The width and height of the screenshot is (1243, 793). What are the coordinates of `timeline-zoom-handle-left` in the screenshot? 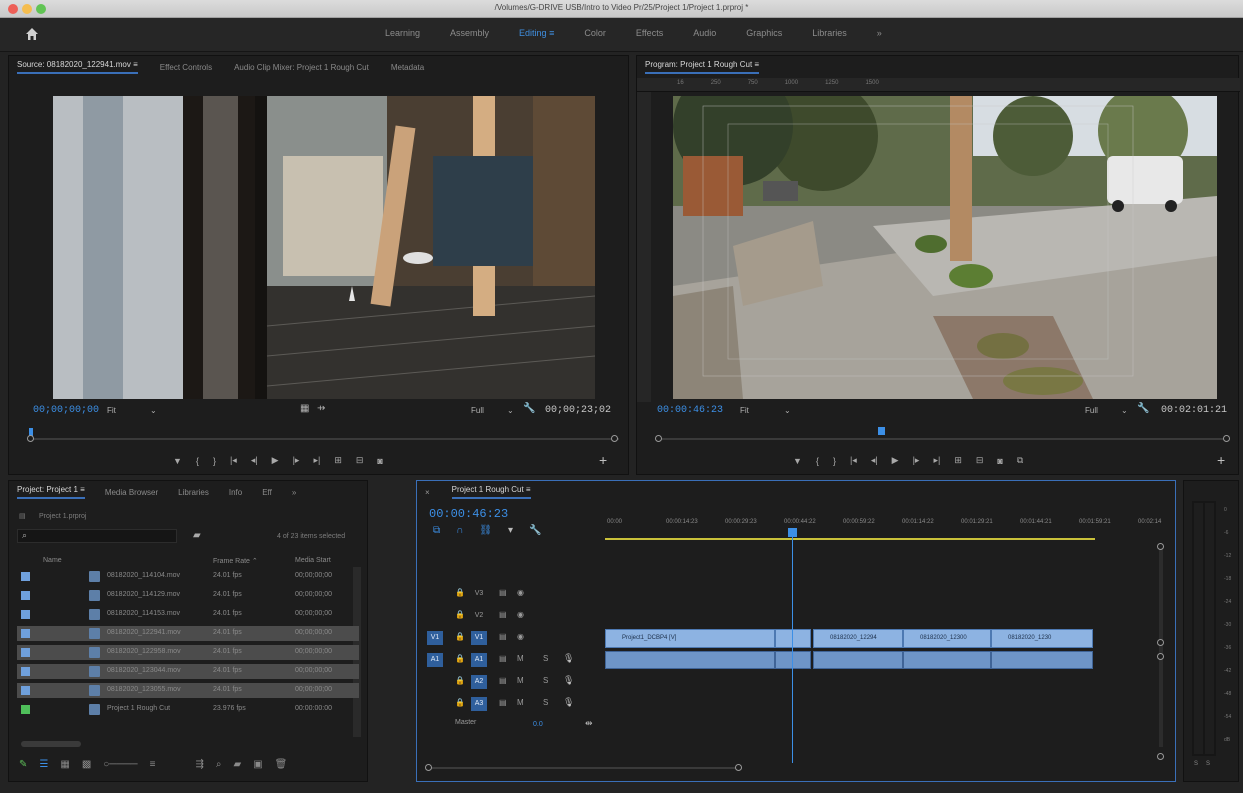 It's located at (428, 767).